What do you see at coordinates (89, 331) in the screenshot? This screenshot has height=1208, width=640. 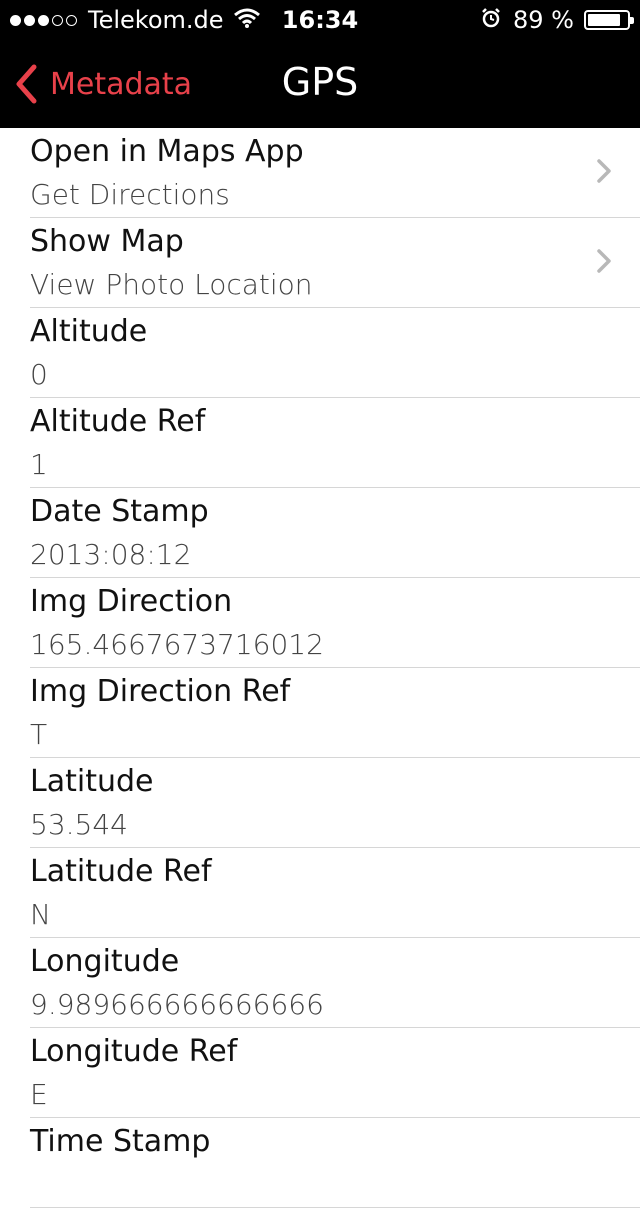 I see `list-item-label: Altitude` at bounding box center [89, 331].